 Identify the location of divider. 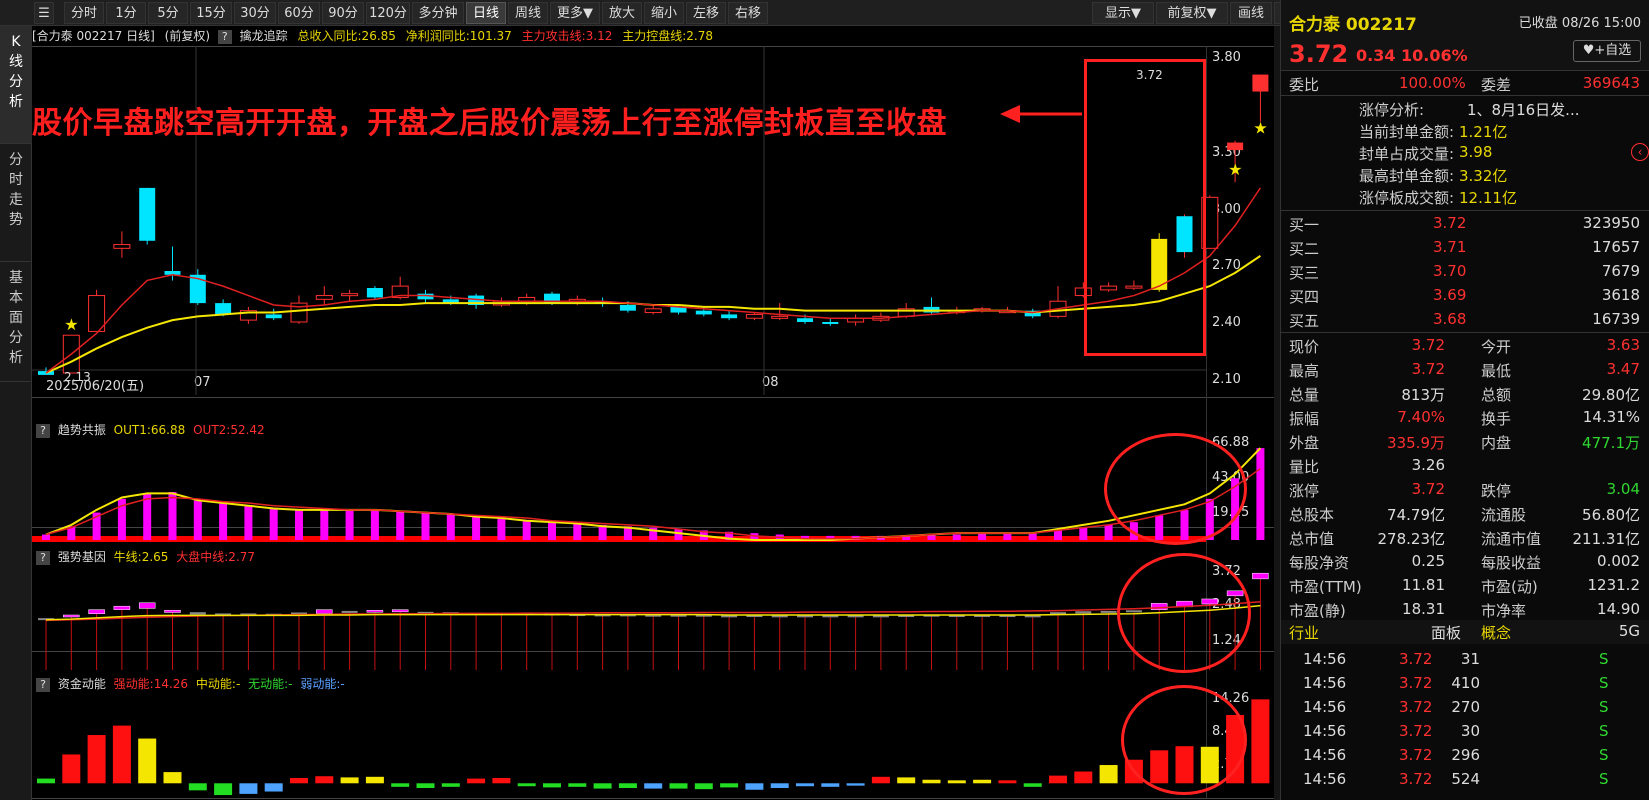
(1465, 95).